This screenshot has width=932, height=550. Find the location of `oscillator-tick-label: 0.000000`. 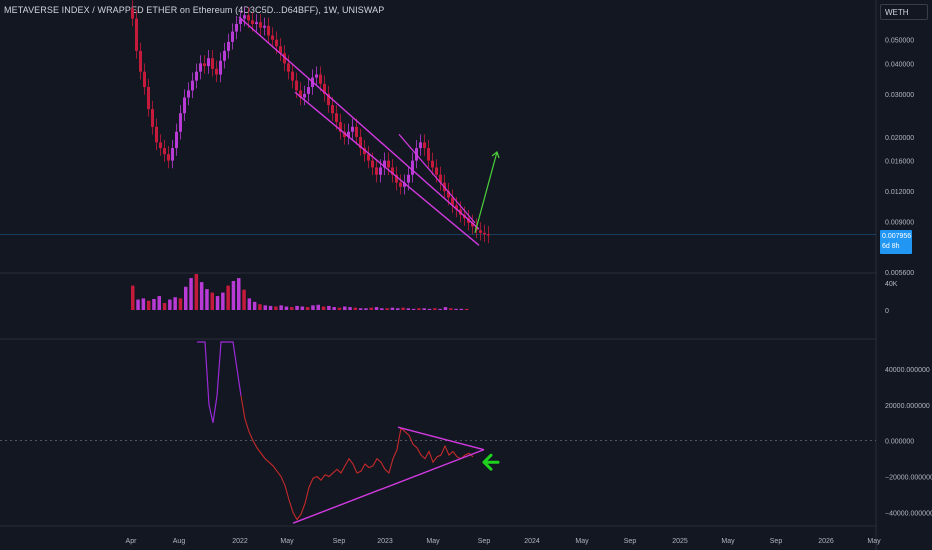

oscillator-tick-label: 0.000000 is located at coordinates (899, 442).